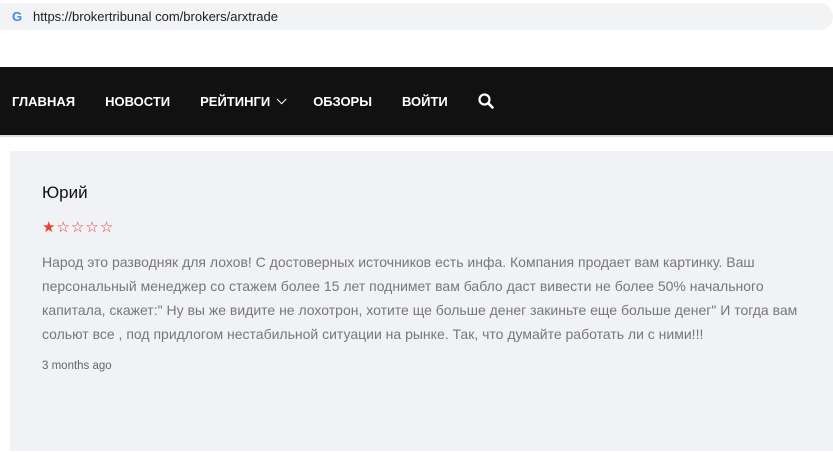 The height and width of the screenshot is (452, 833). What do you see at coordinates (137, 101) in the screenshot?
I see `nav-news: НОВОСТИ` at bounding box center [137, 101].